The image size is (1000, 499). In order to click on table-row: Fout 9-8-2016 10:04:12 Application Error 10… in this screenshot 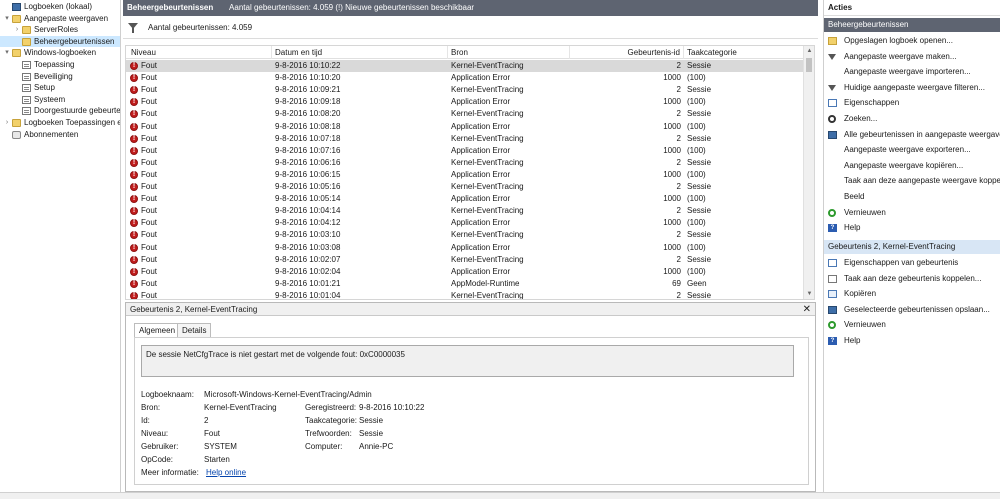, I will do `click(465, 223)`.